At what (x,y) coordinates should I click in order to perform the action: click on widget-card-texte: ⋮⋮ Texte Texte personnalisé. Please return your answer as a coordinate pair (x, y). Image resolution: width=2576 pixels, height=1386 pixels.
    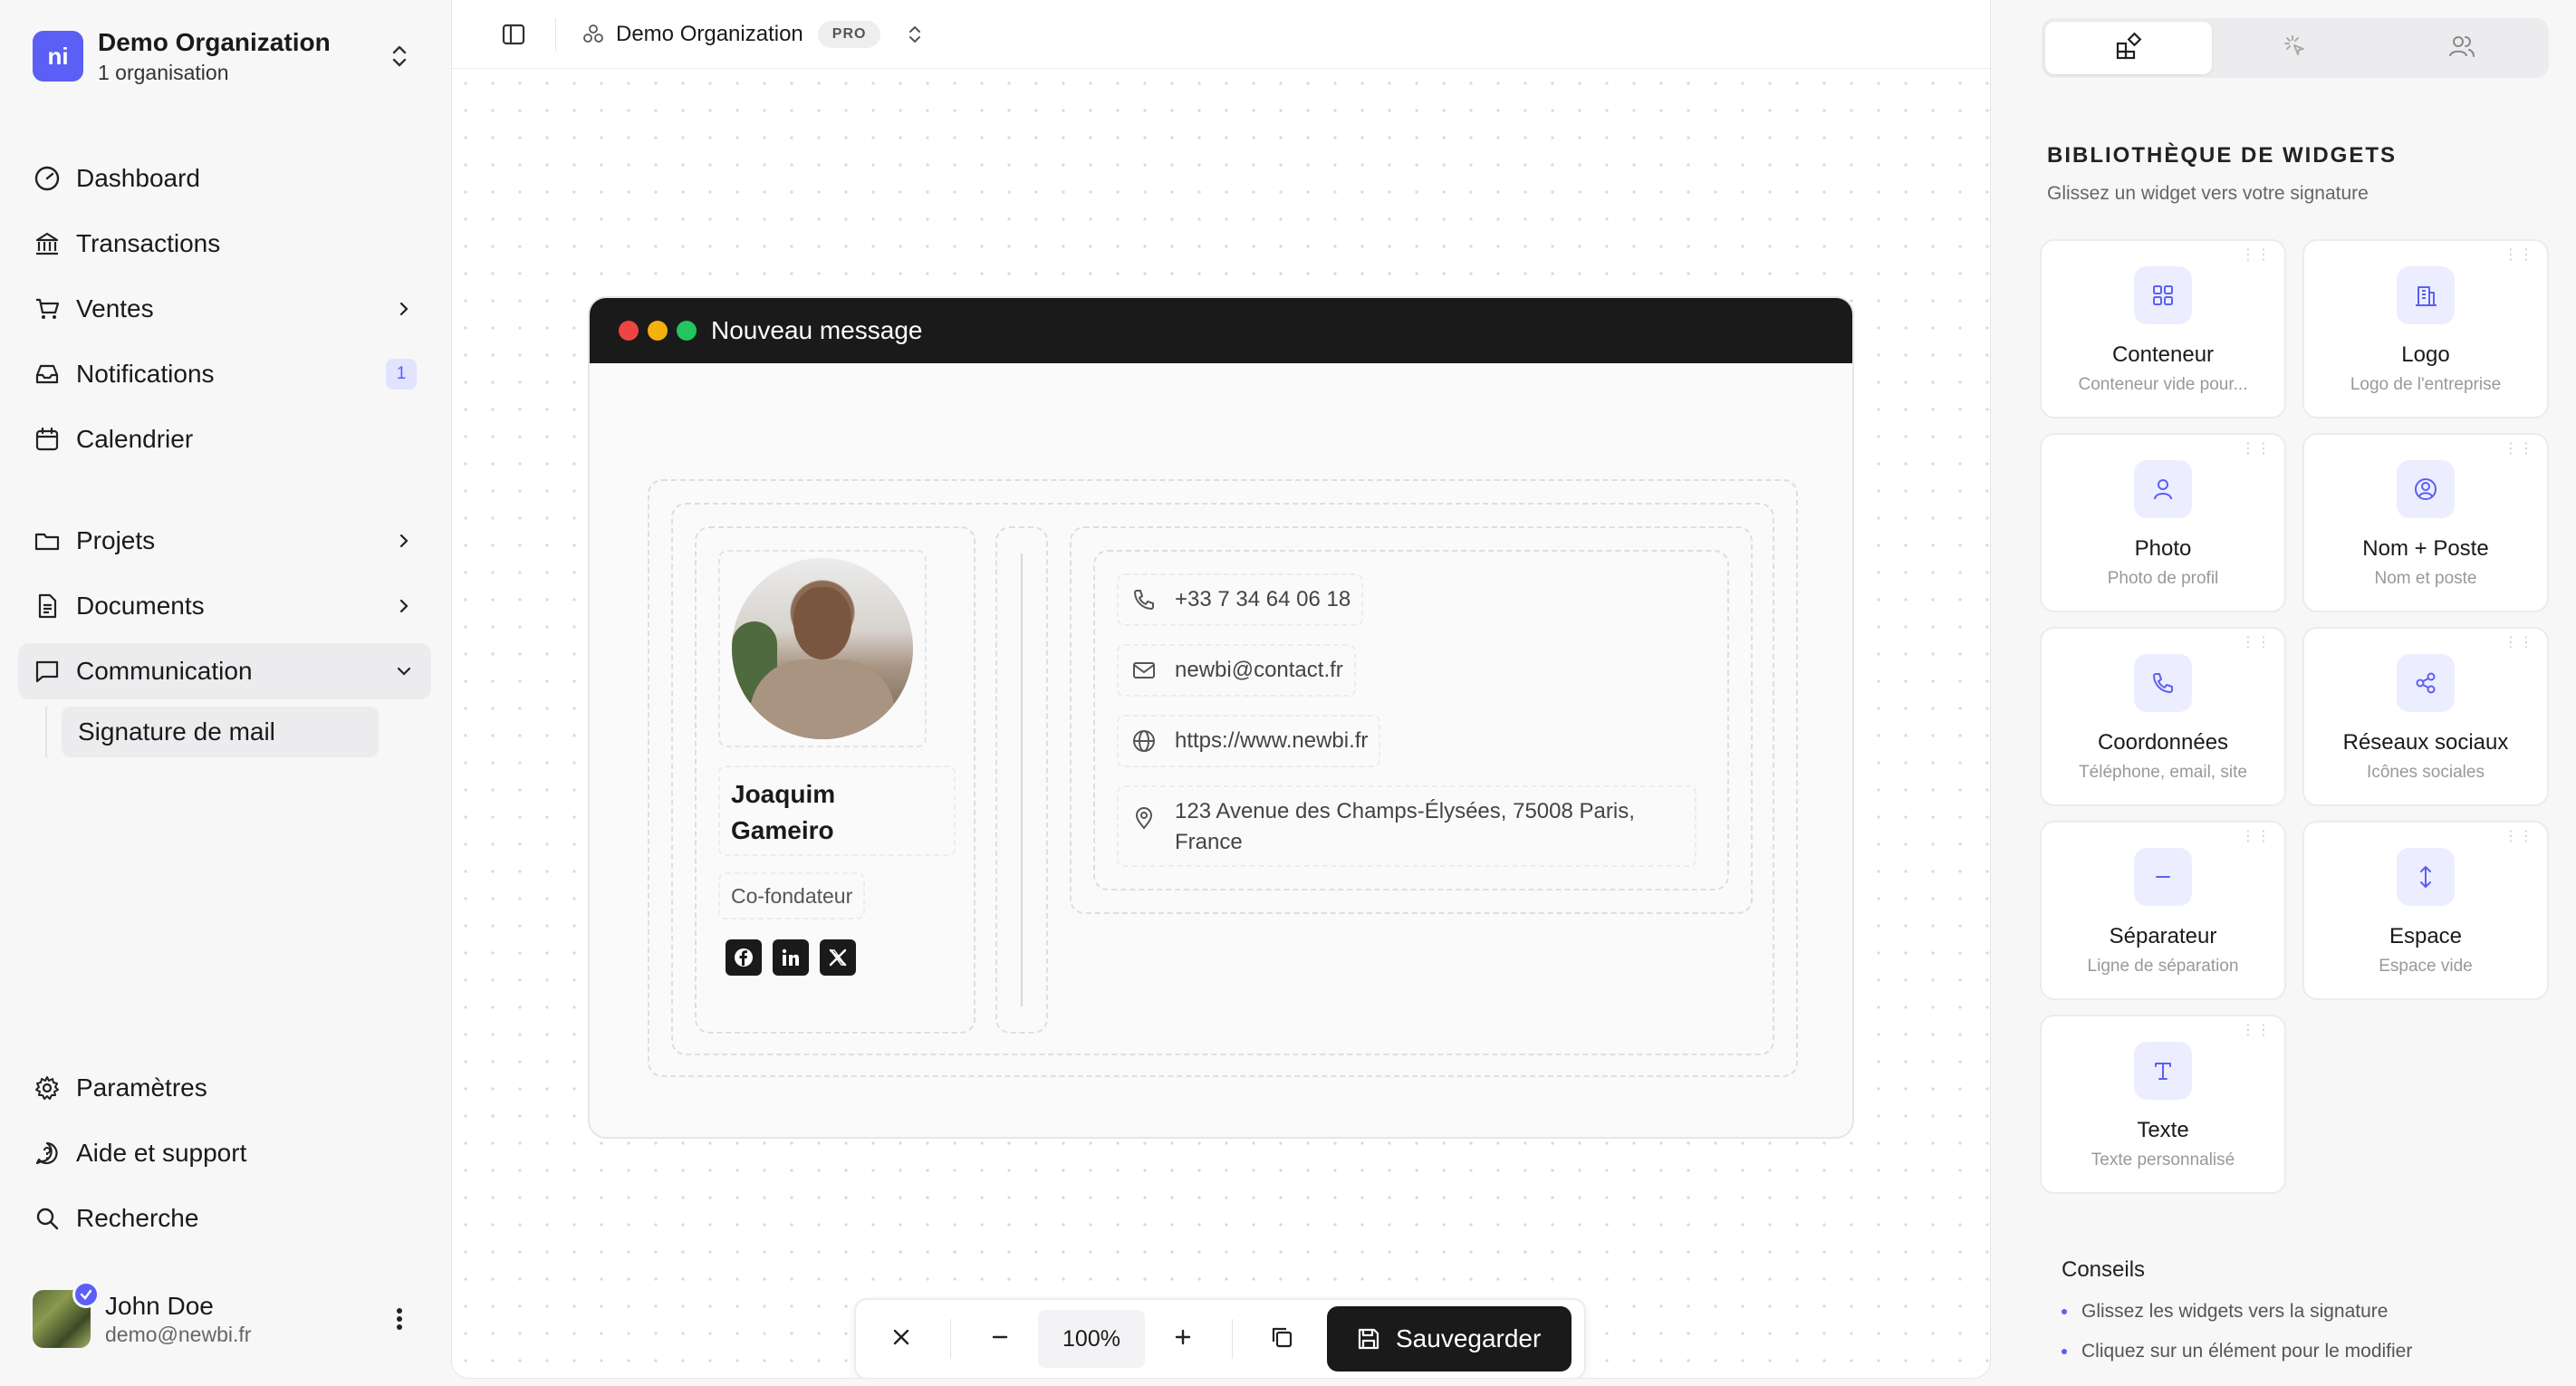
    Looking at the image, I should click on (2163, 1104).